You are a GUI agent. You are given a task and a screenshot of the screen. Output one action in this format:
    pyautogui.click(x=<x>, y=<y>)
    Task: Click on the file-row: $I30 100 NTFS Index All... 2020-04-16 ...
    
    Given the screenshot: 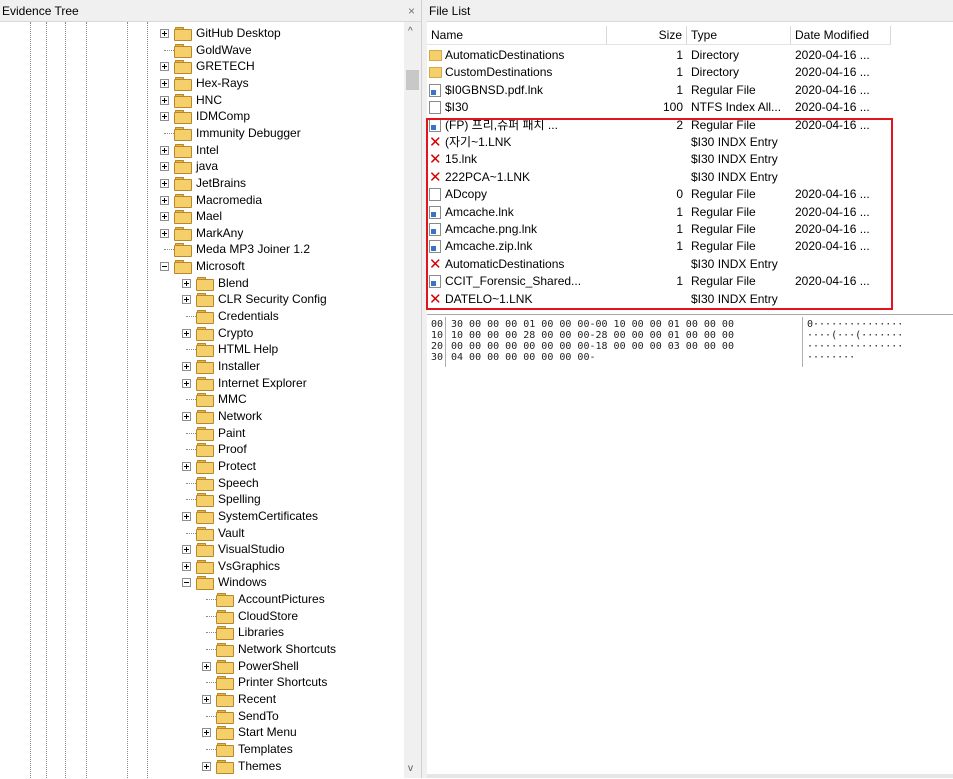 What is the action you would take?
    pyautogui.click(x=659, y=107)
    